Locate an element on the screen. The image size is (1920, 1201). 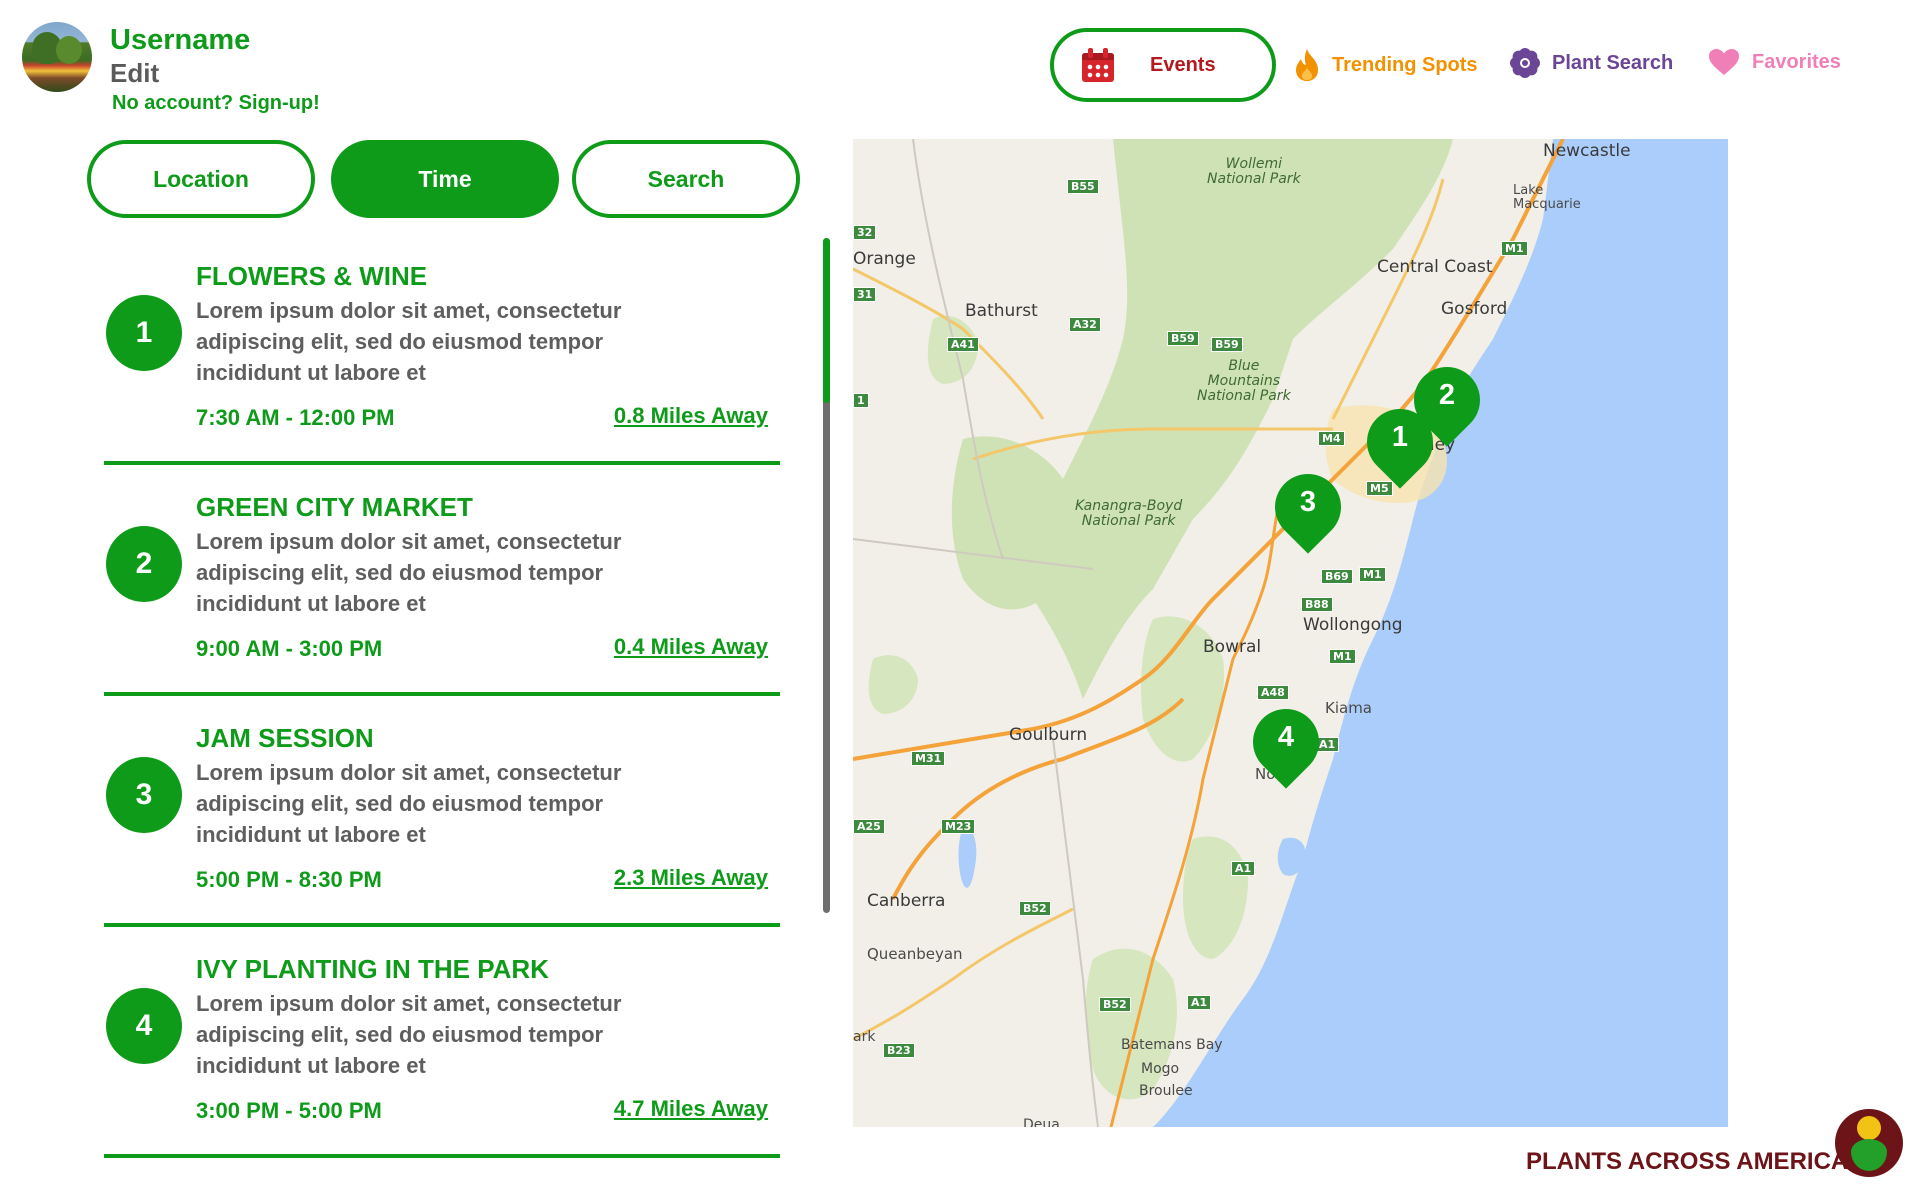
calendar-icon is located at coordinates (1098, 65).